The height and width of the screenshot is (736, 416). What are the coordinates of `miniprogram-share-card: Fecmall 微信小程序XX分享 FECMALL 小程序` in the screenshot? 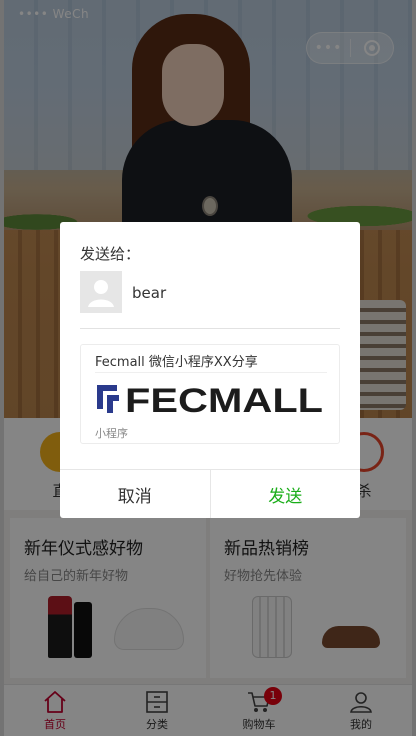 It's located at (210, 394).